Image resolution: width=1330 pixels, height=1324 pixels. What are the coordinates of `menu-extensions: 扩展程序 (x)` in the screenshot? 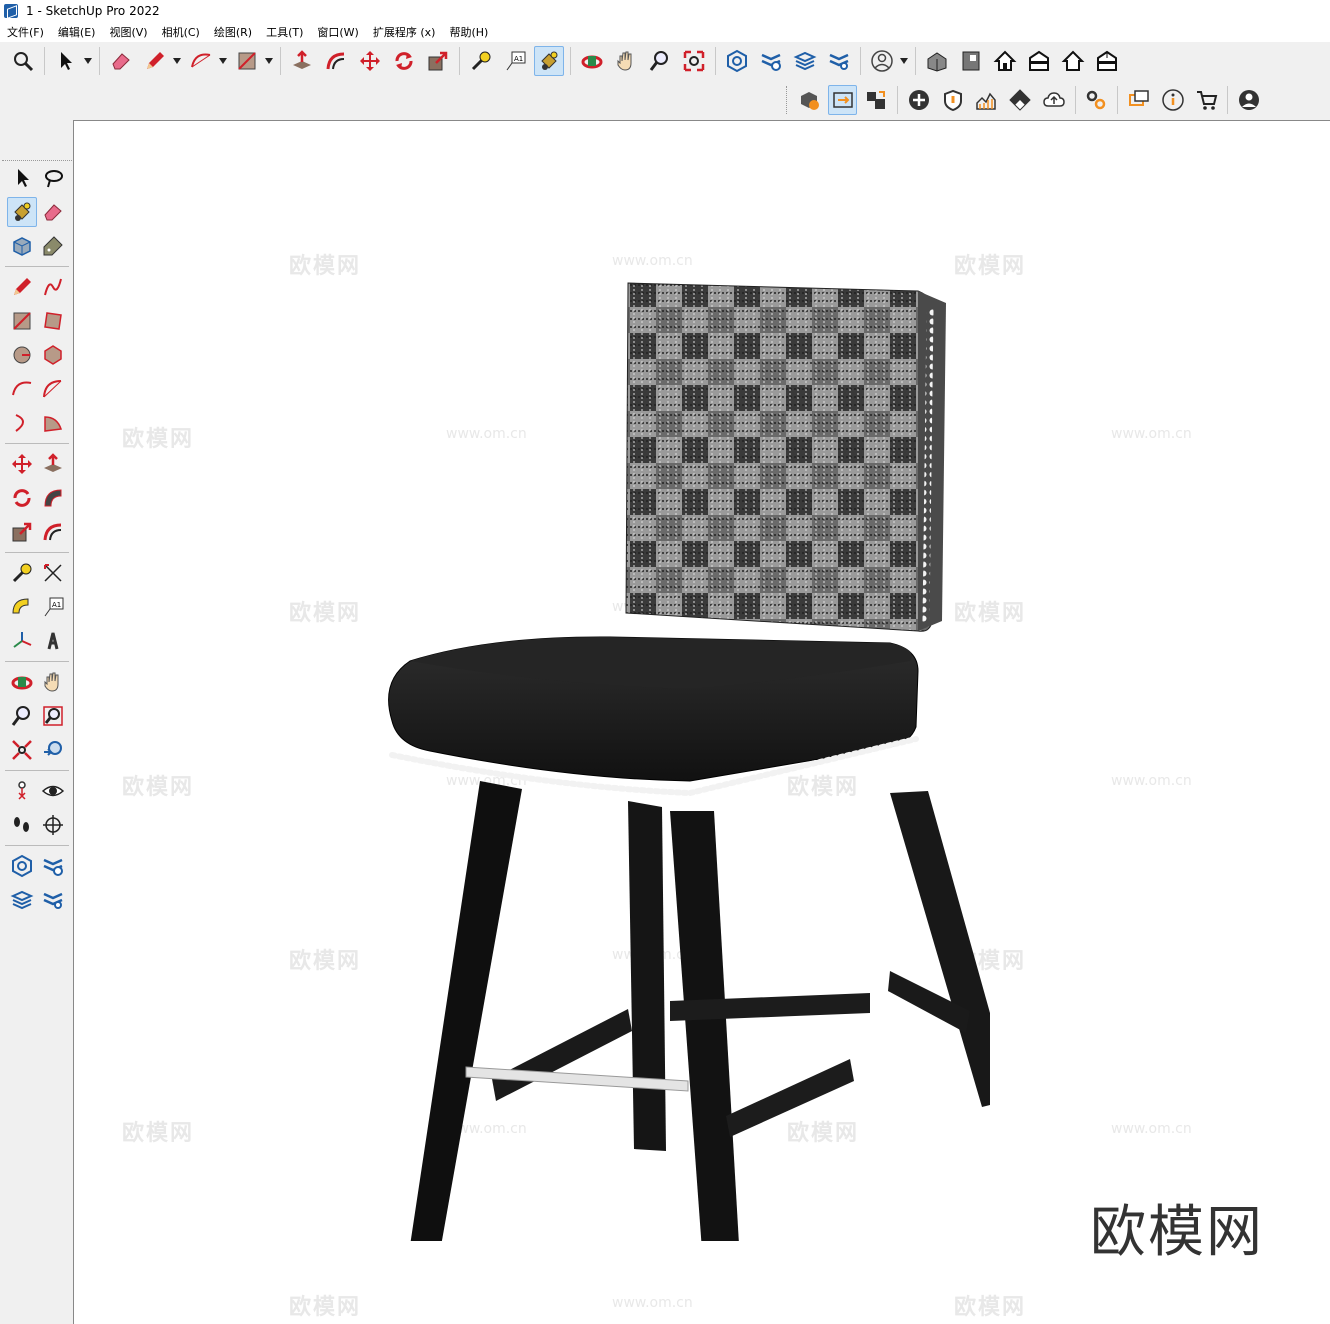 It's located at (404, 32).